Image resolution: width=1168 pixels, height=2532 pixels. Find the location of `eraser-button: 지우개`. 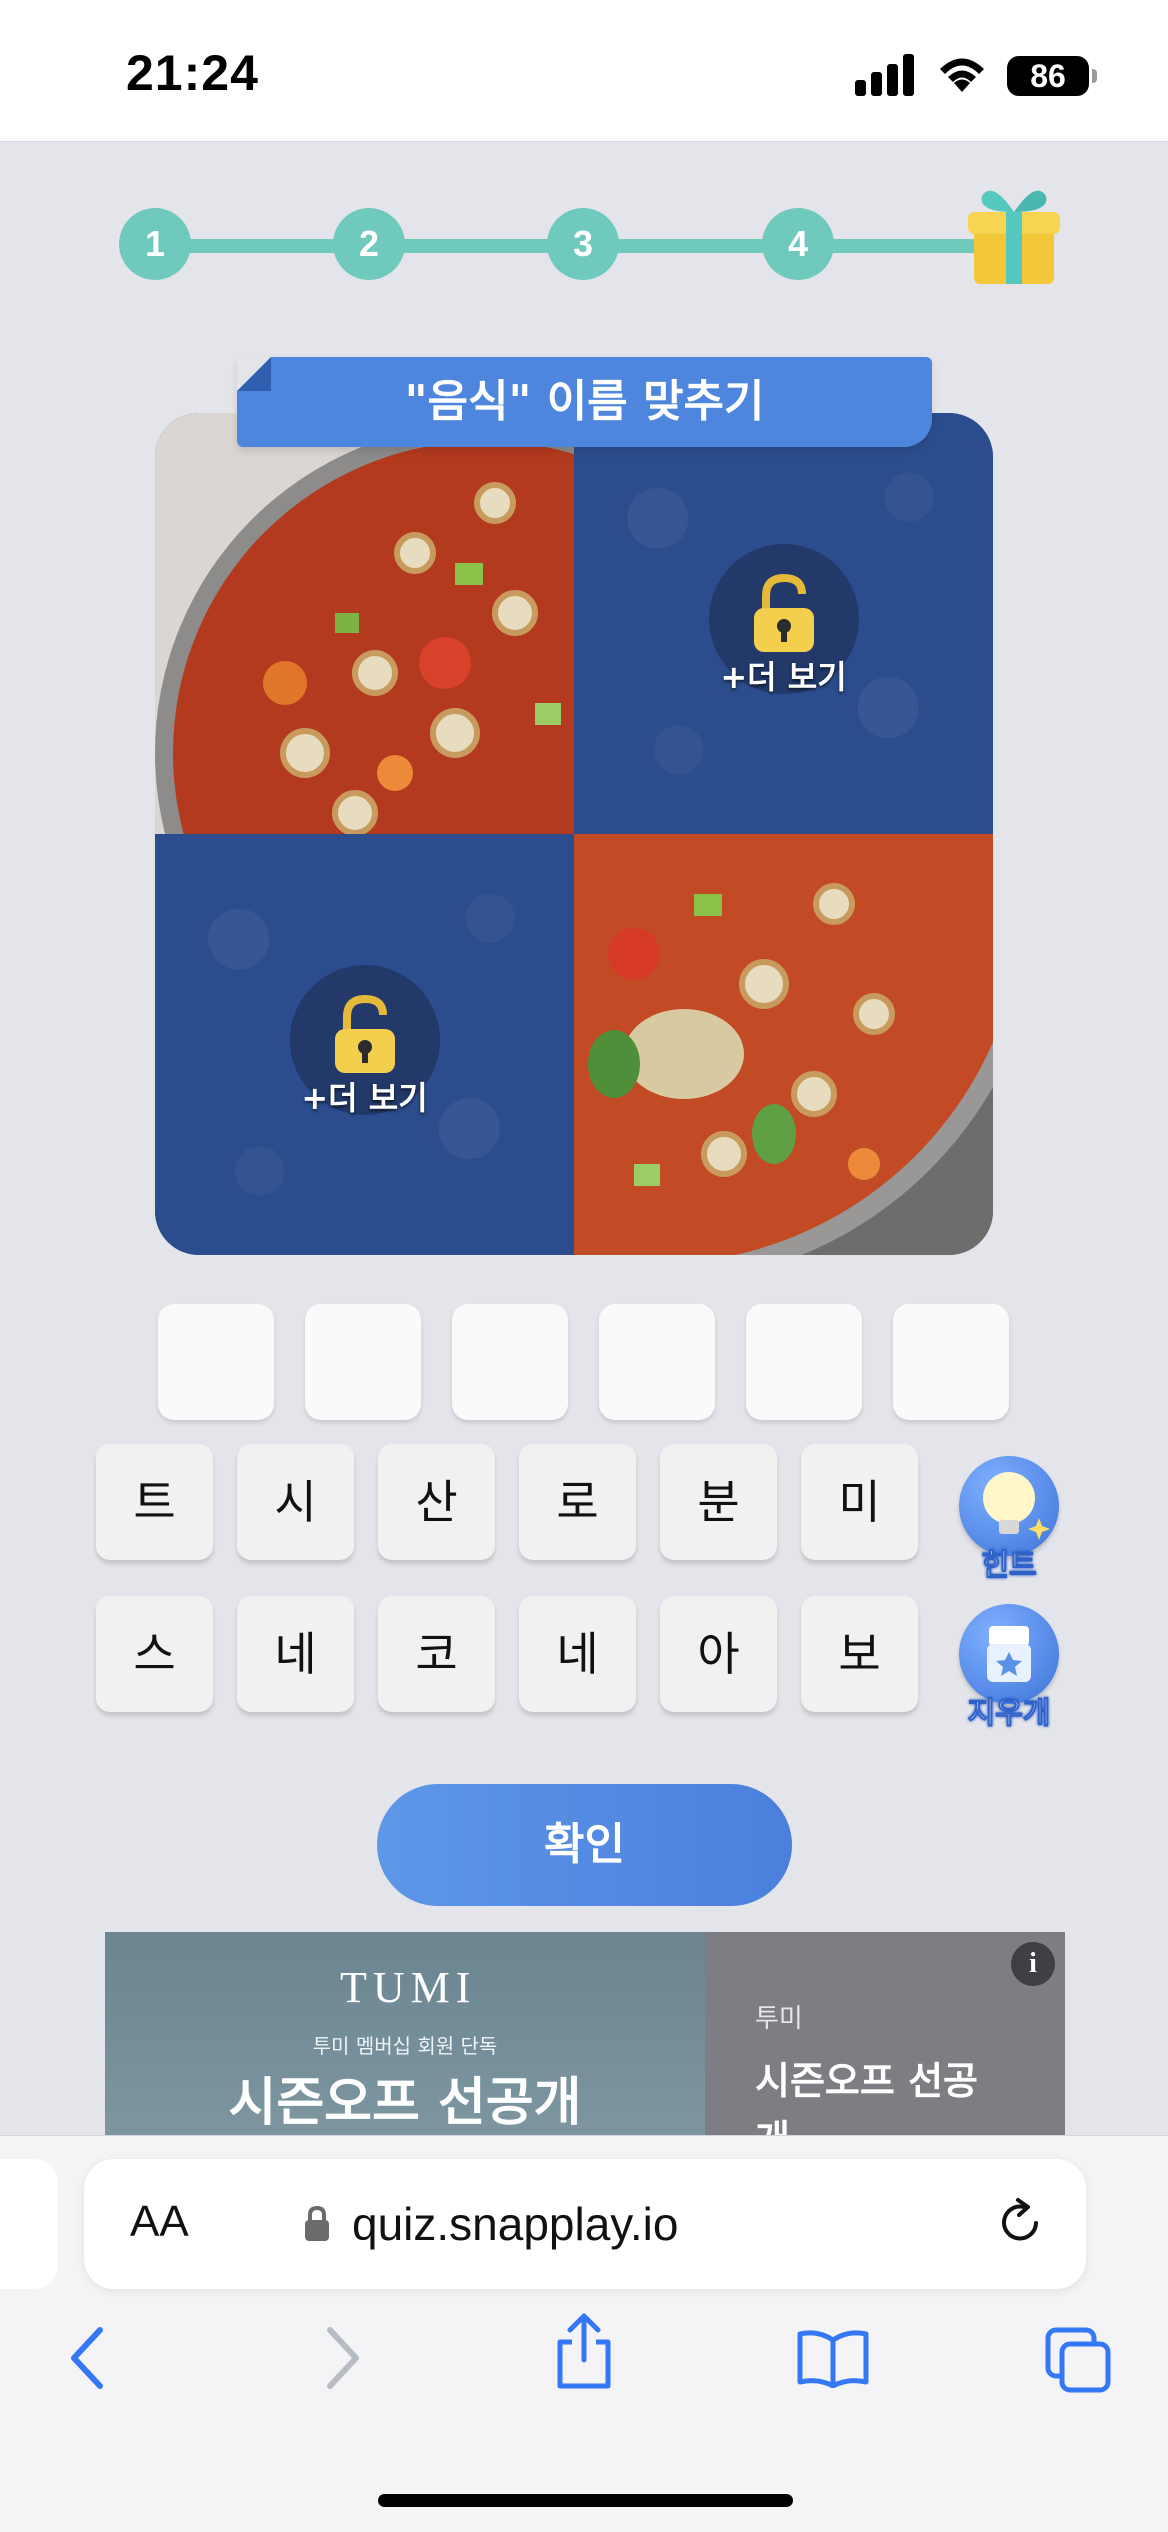

eraser-button: 지우개 is located at coordinates (1009, 1674).